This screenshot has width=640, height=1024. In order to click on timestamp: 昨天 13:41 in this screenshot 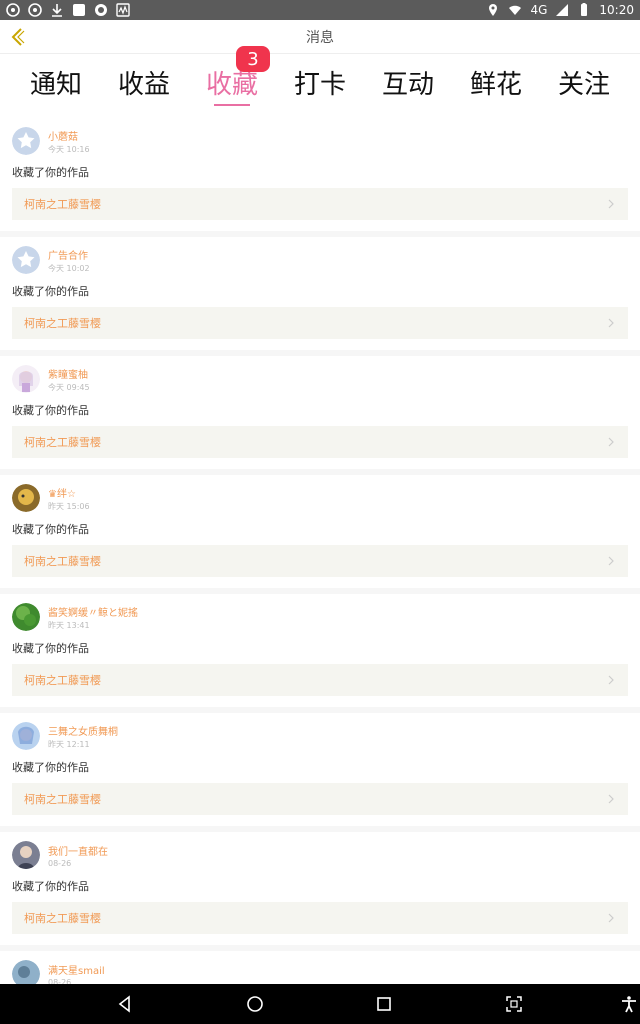, I will do `click(69, 625)`.